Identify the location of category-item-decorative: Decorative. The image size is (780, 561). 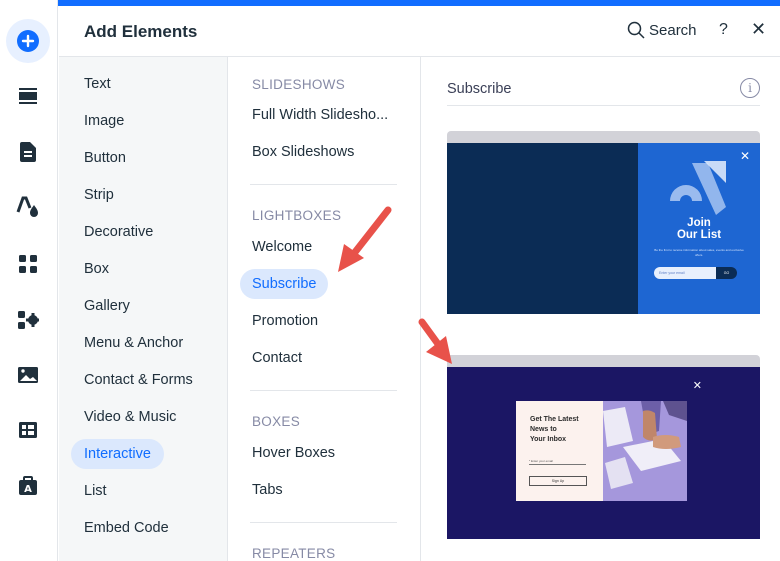
(118, 232).